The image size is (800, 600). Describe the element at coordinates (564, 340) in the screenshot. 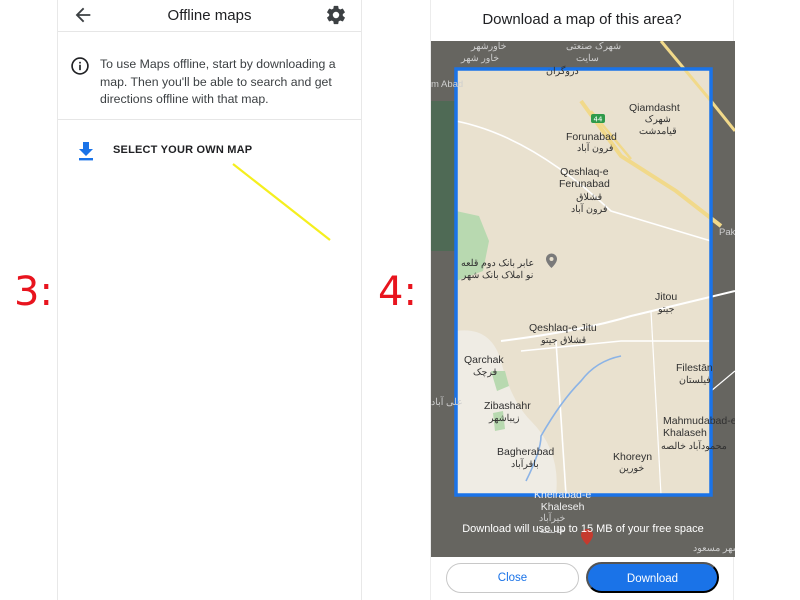

I see `map-label: قشلاق جیتو` at that location.